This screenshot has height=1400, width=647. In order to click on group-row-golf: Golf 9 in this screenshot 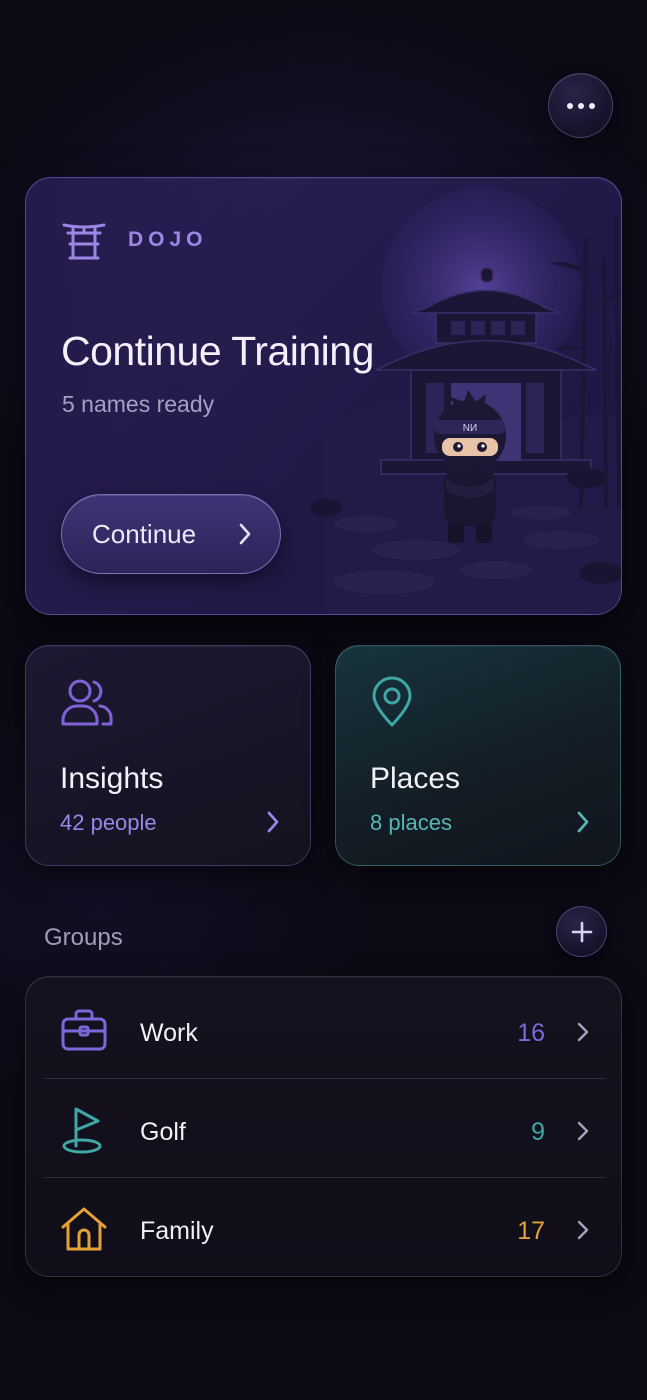, I will do `click(324, 1129)`.